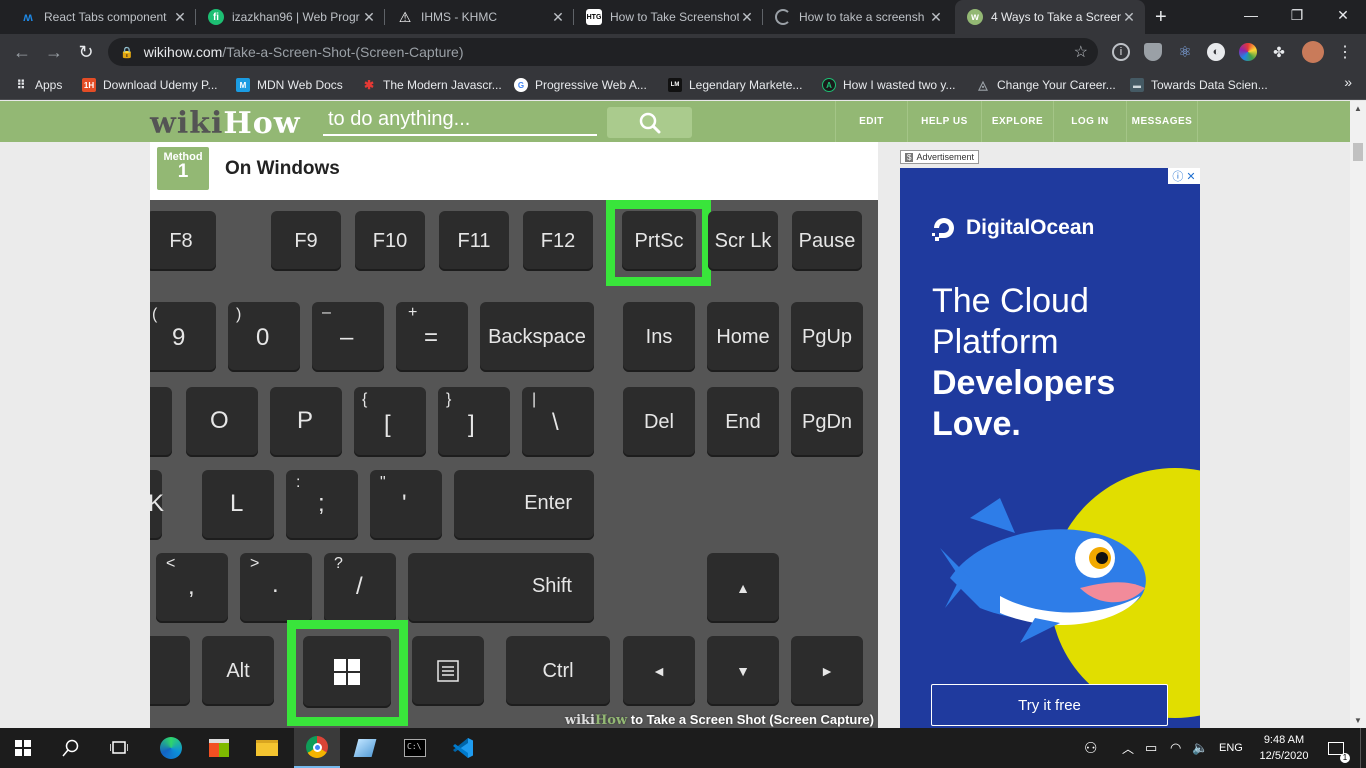 Image resolution: width=1366 pixels, height=768 pixels. What do you see at coordinates (1121, 52) in the screenshot?
I see `extension-lightbulb-icon: i` at bounding box center [1121, 52].